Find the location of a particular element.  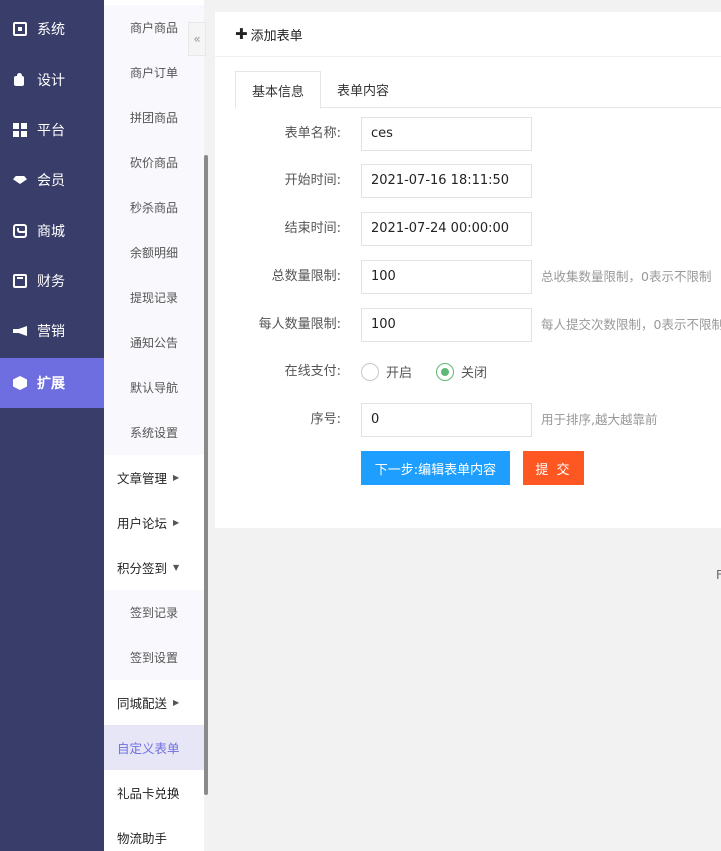

subnav-item-balance-details: 余额明细 is located at coordinates (154, 252).